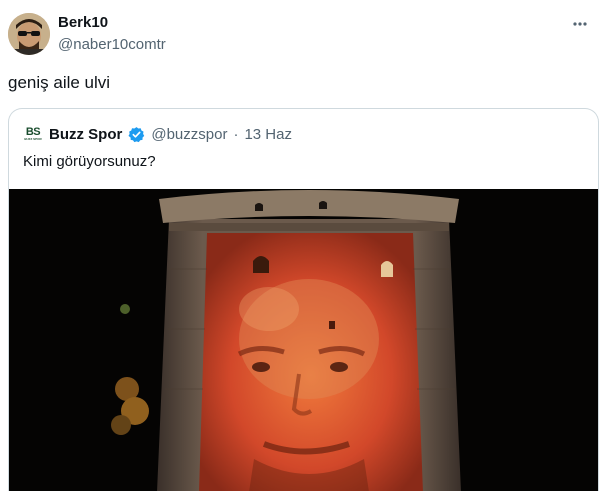  I want to click on buzzspor-logo-text: BS, so click(33, 131).